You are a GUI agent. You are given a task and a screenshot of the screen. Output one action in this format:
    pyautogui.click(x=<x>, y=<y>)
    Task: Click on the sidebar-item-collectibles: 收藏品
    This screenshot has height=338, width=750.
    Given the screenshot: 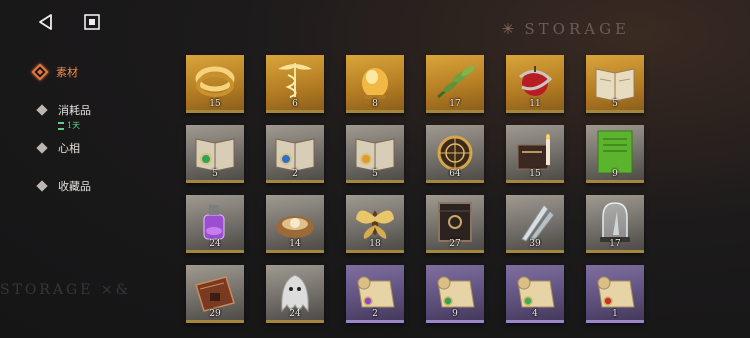 What is the action you would take?
    pyautogui.click(x=87, y=197)
    